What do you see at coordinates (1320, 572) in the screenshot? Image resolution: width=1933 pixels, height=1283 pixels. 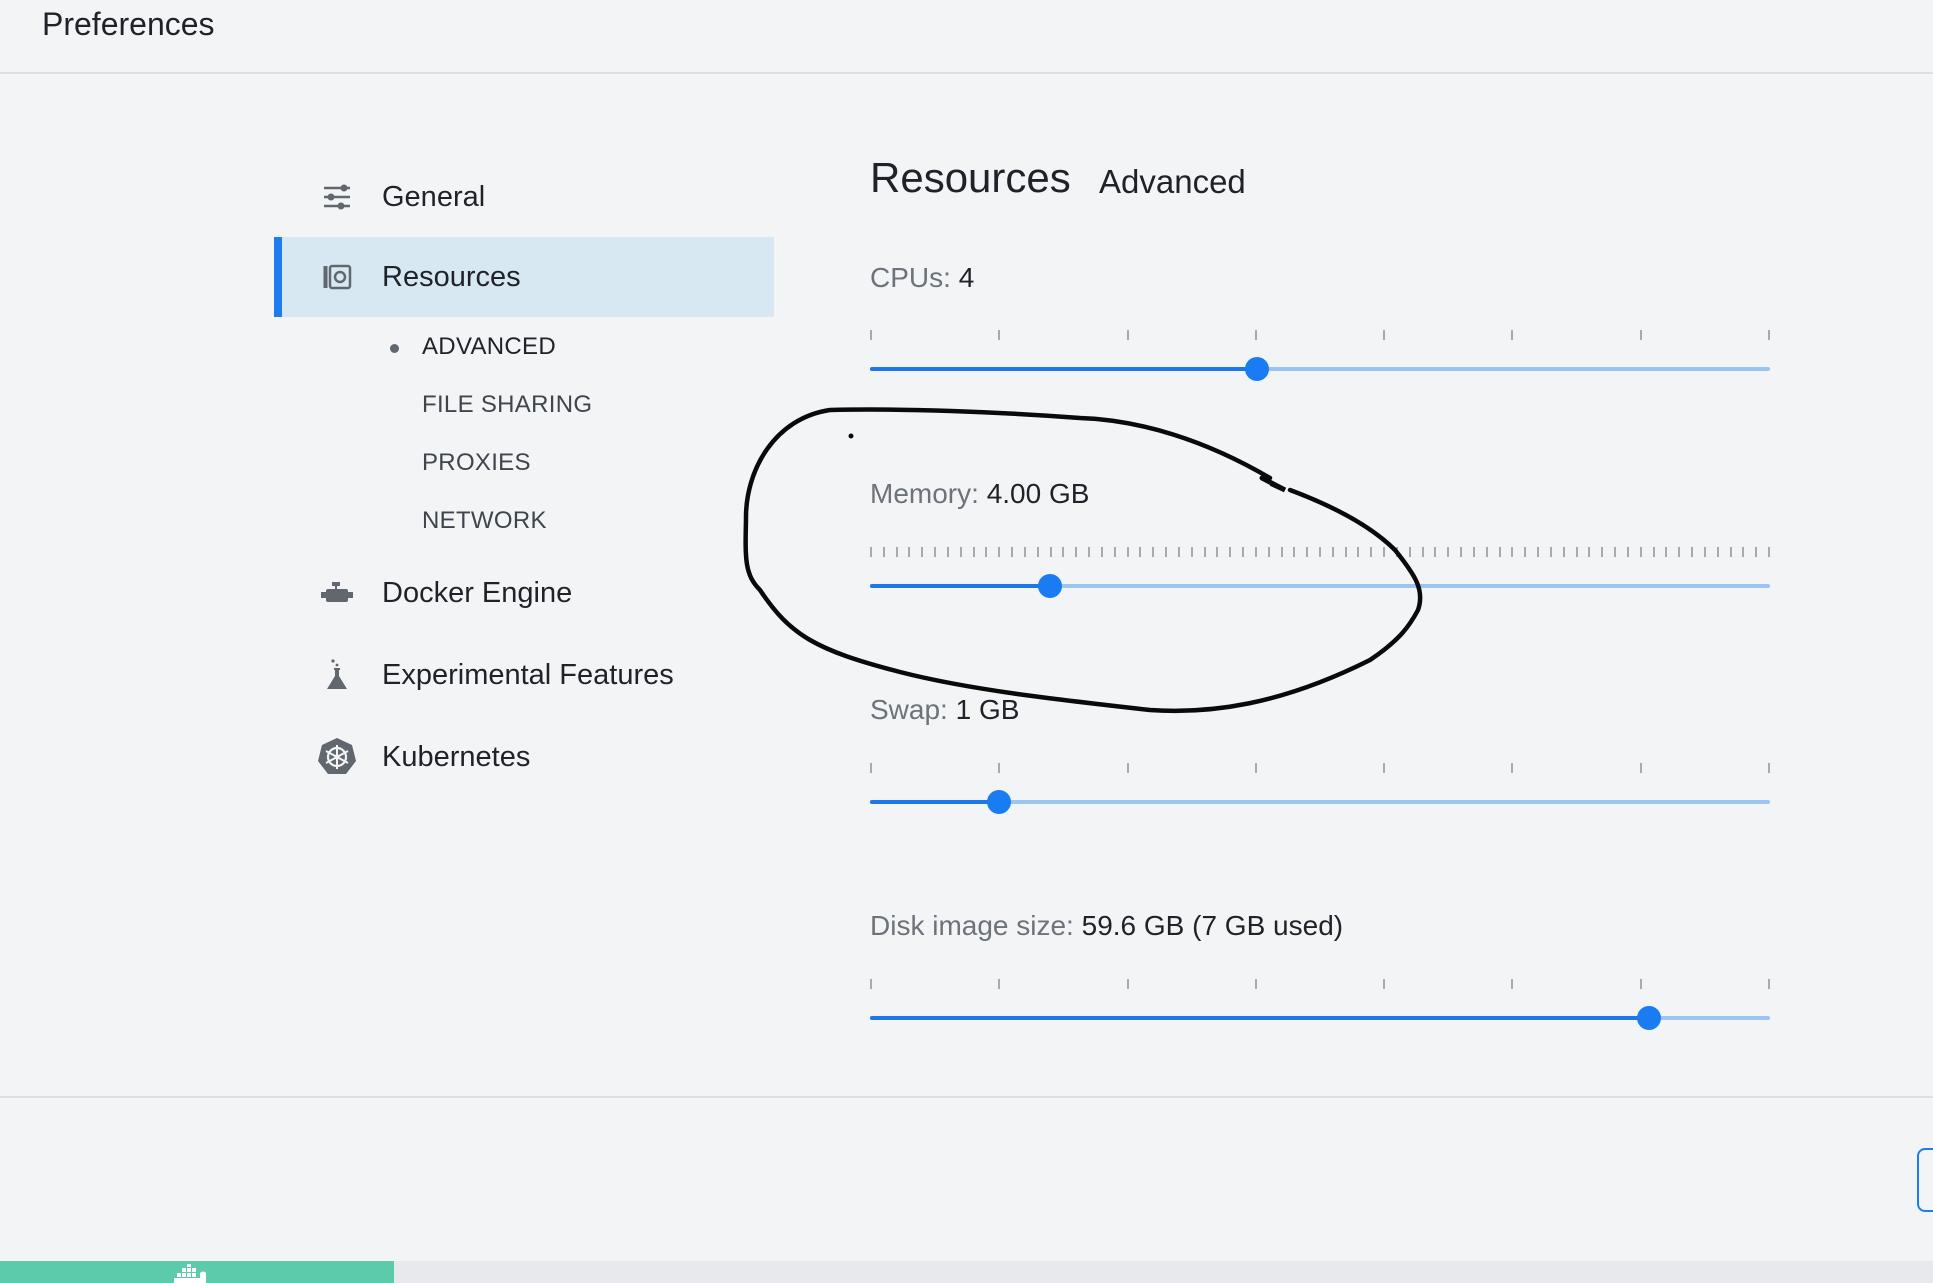 I see `memory-slider` at bounding box center [1320, 572].